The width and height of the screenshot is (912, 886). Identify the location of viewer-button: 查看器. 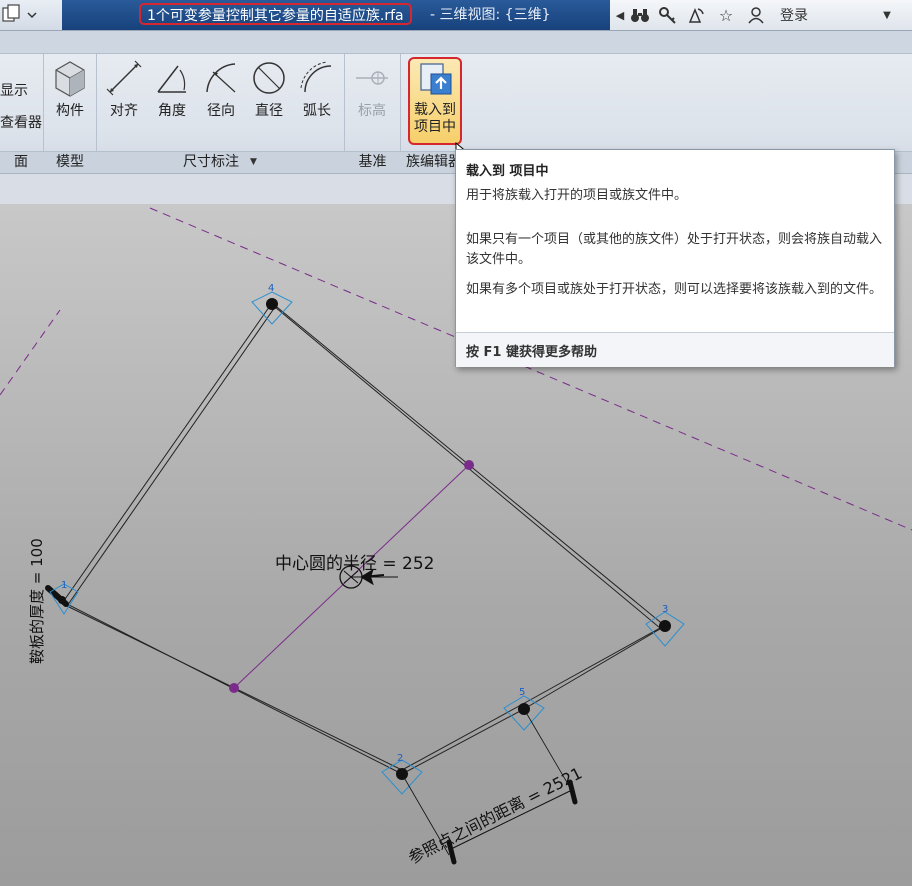
(21, 122).